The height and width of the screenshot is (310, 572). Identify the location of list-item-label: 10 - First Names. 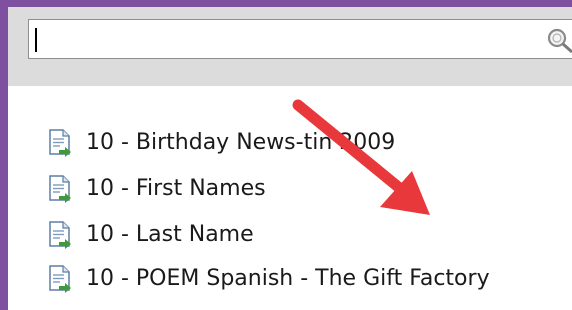
(176, 188).